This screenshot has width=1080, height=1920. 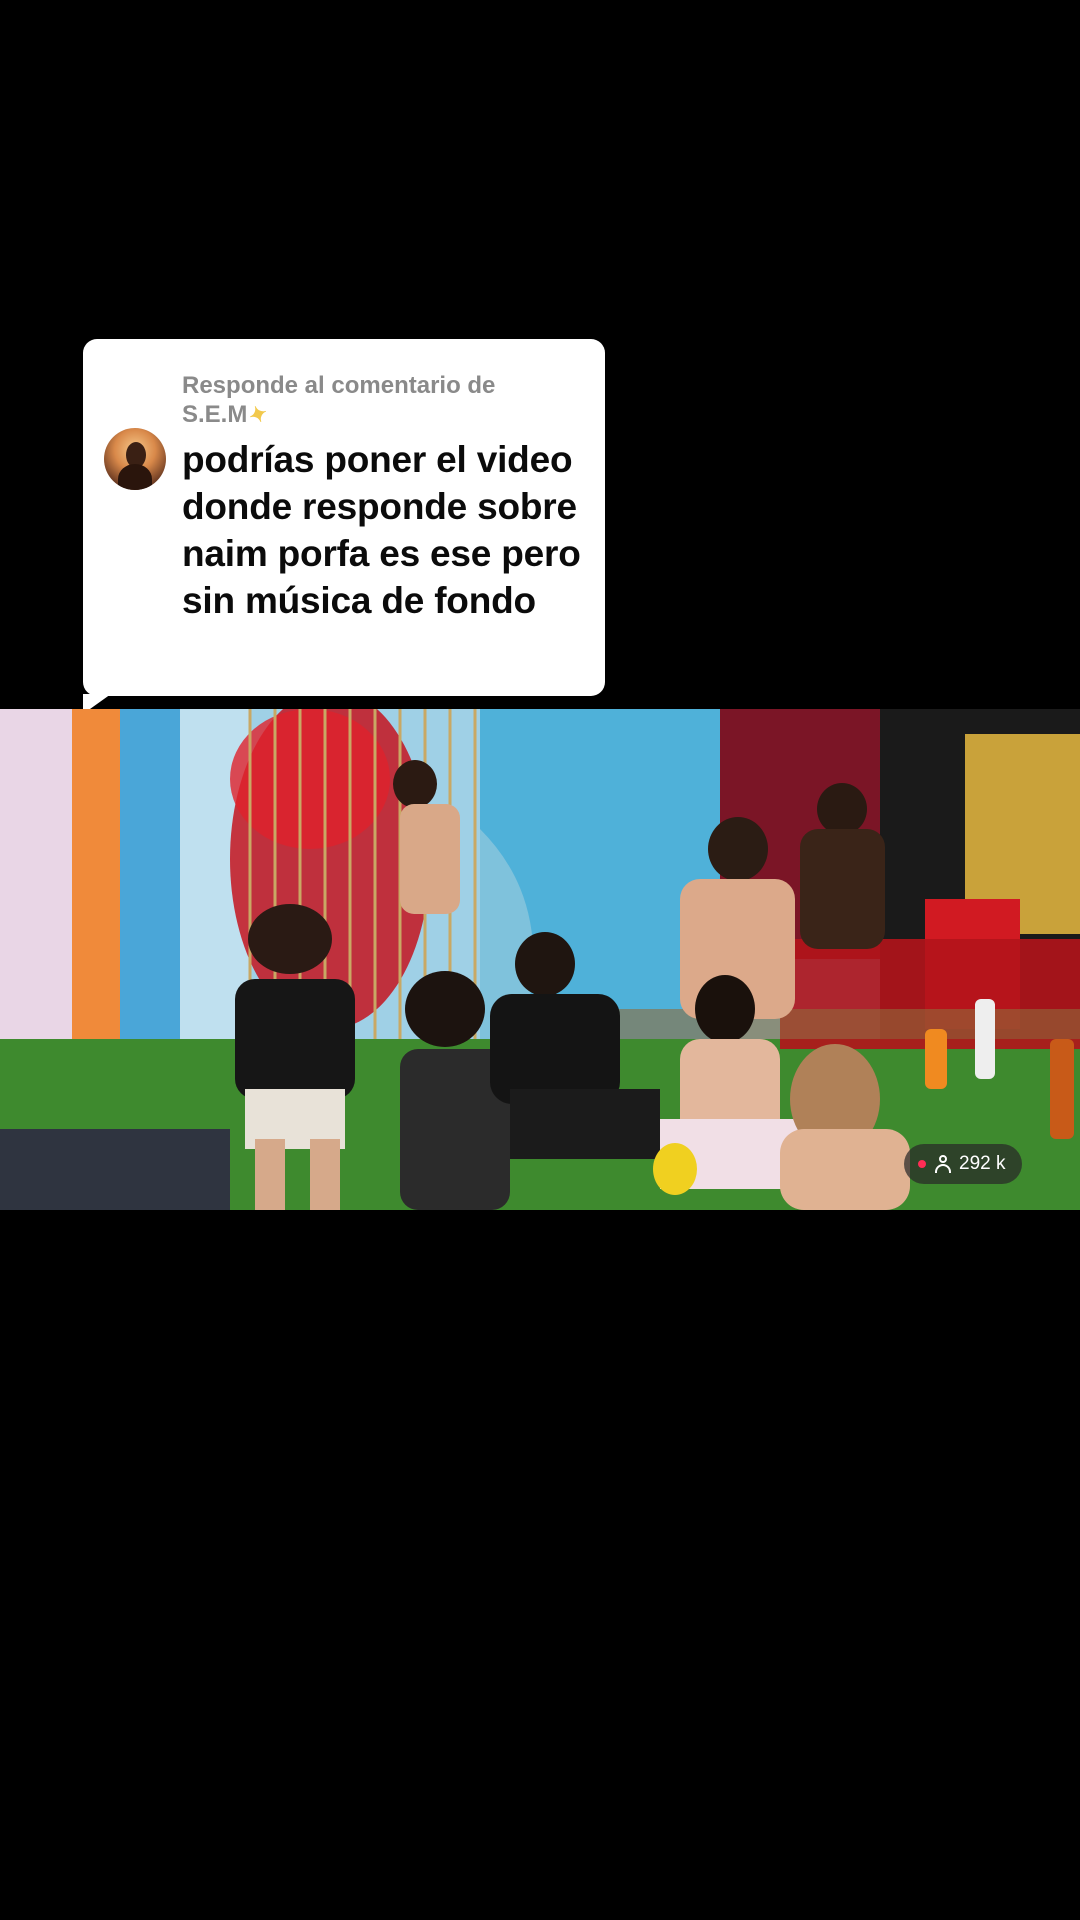 What do you see at coordinates (135, 477) in the screenshot?
I see `avatar-silhouette-body` at bounding box center [135, 477].